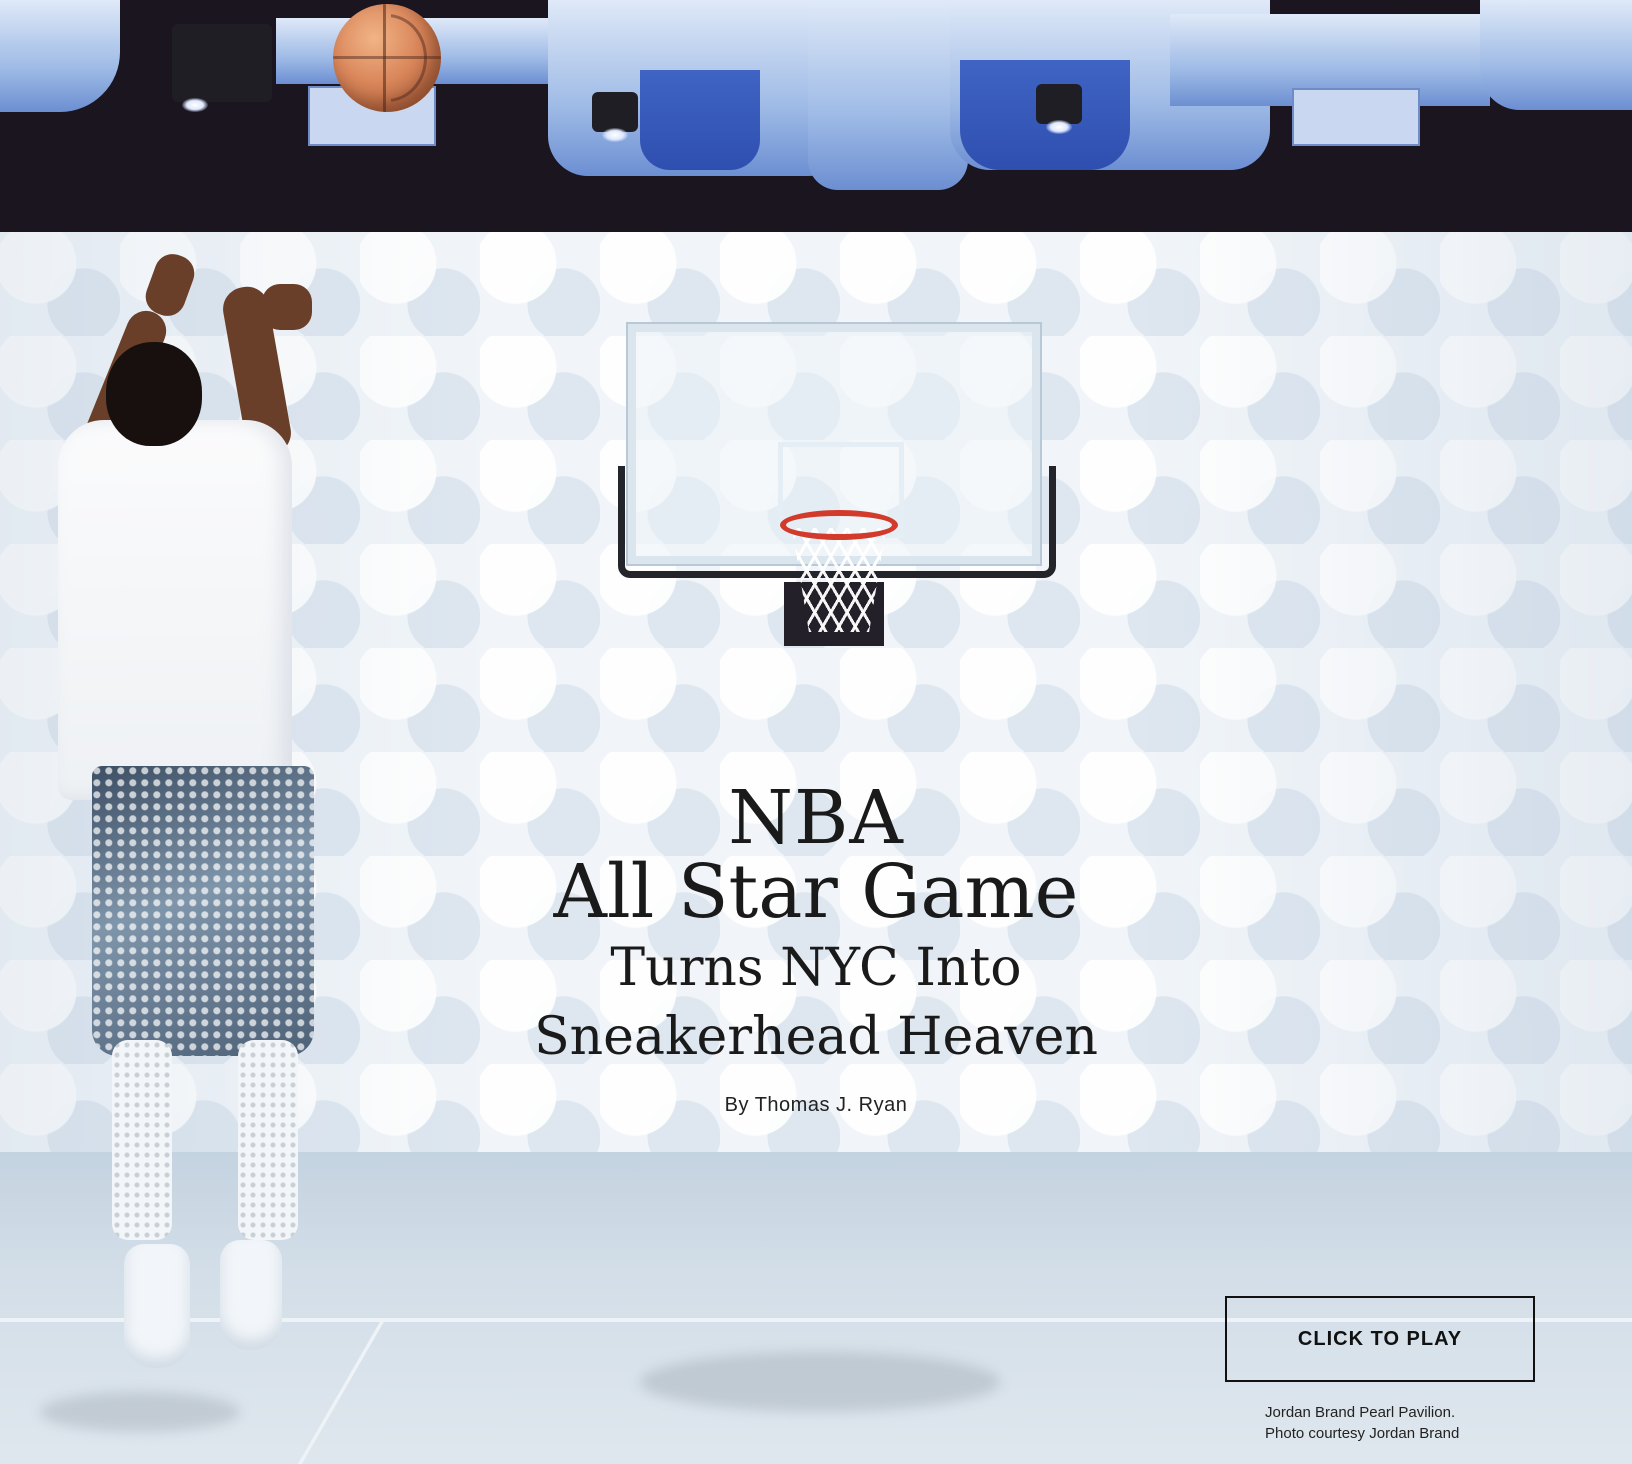 The height and width of the screenshot is (1464, 1632). I want to click on click-to-play-button: CLICK TO PLAY, so click(1380, 1339).